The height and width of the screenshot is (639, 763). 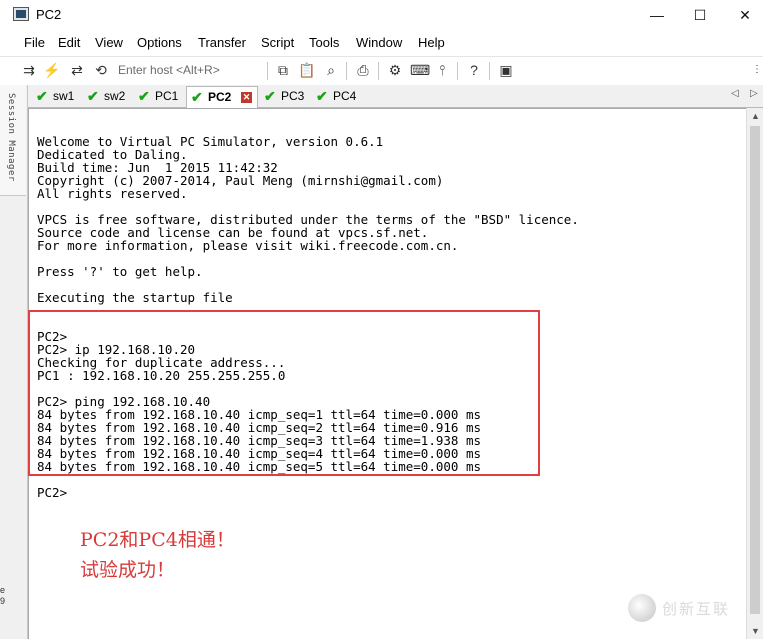 I want to click on disconnect-icon: ⟲, so click(x=101, y=70).